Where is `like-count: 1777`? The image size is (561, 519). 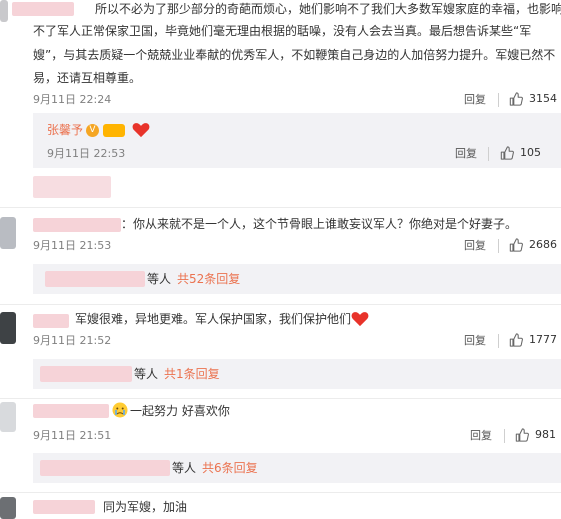
like-count: 1777 is located at coordinates (543, 339).